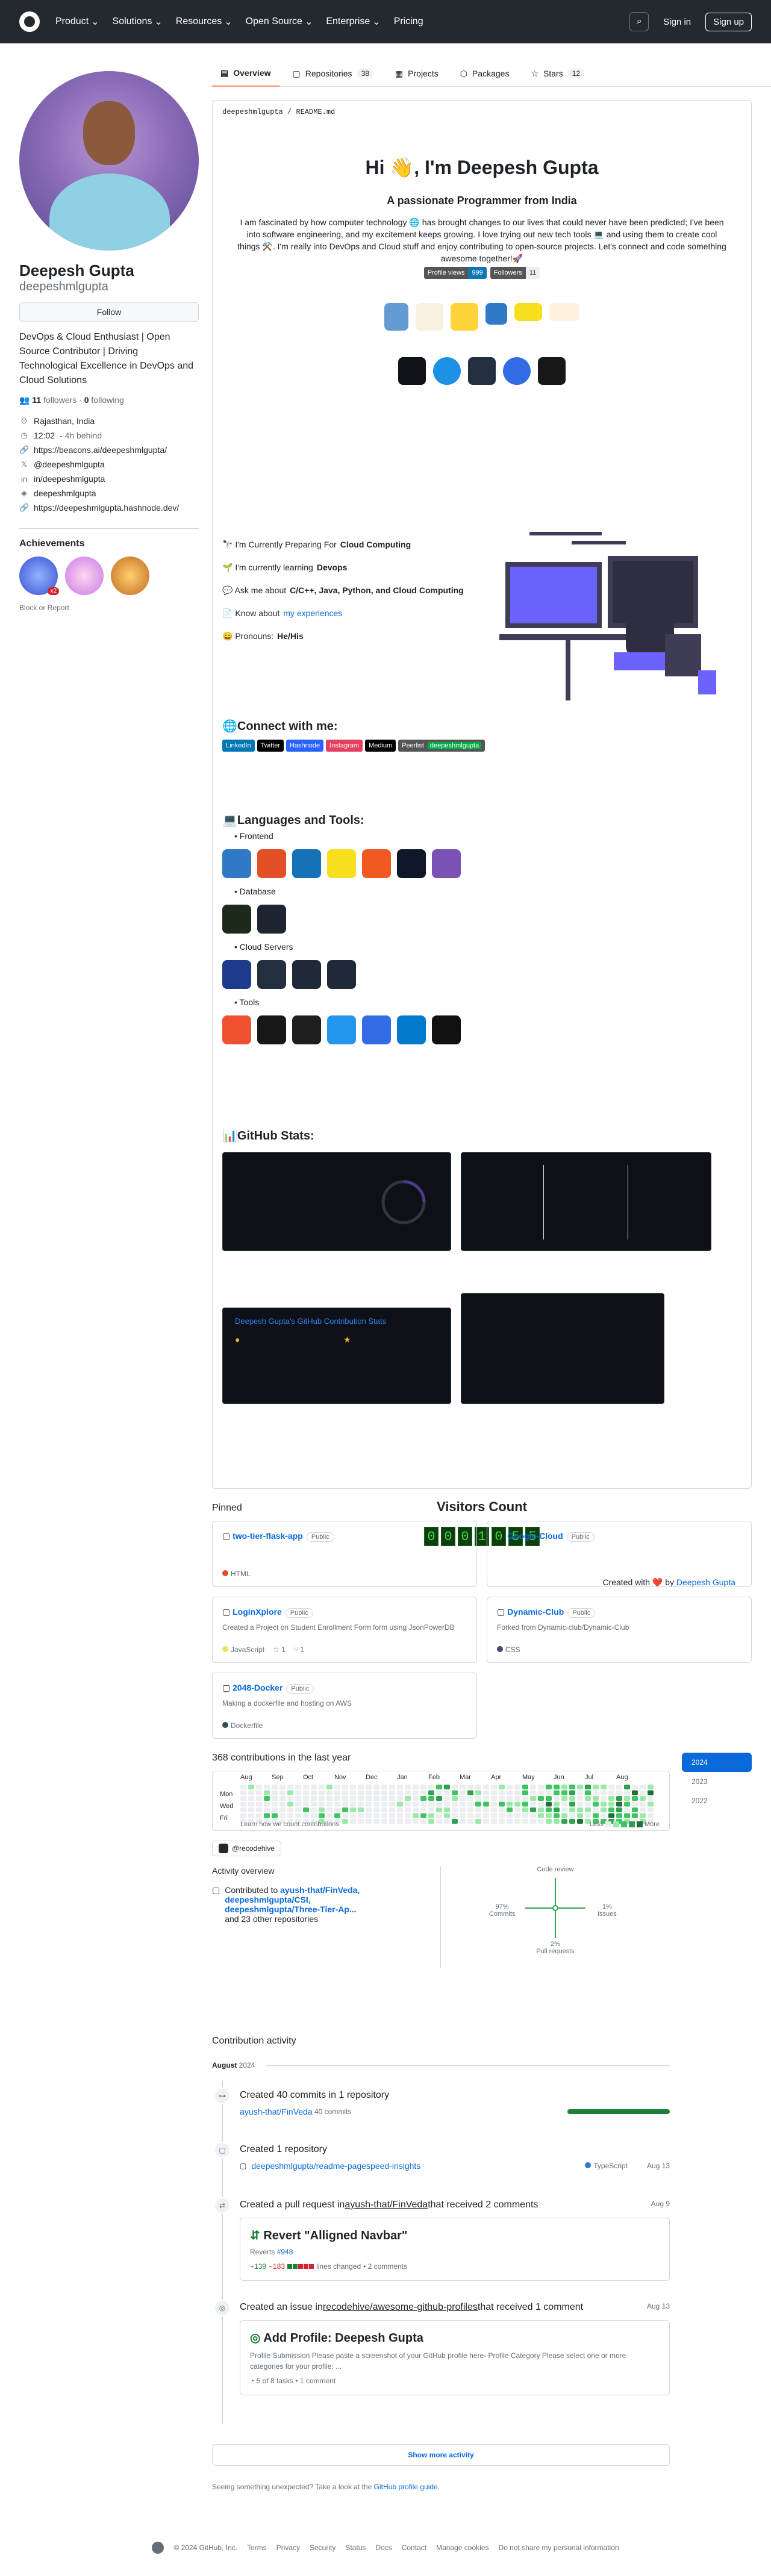  Describe the element at coordinates (245, 73) in the screenshot. I see `tab-overview: ▤ Overview` at that location.